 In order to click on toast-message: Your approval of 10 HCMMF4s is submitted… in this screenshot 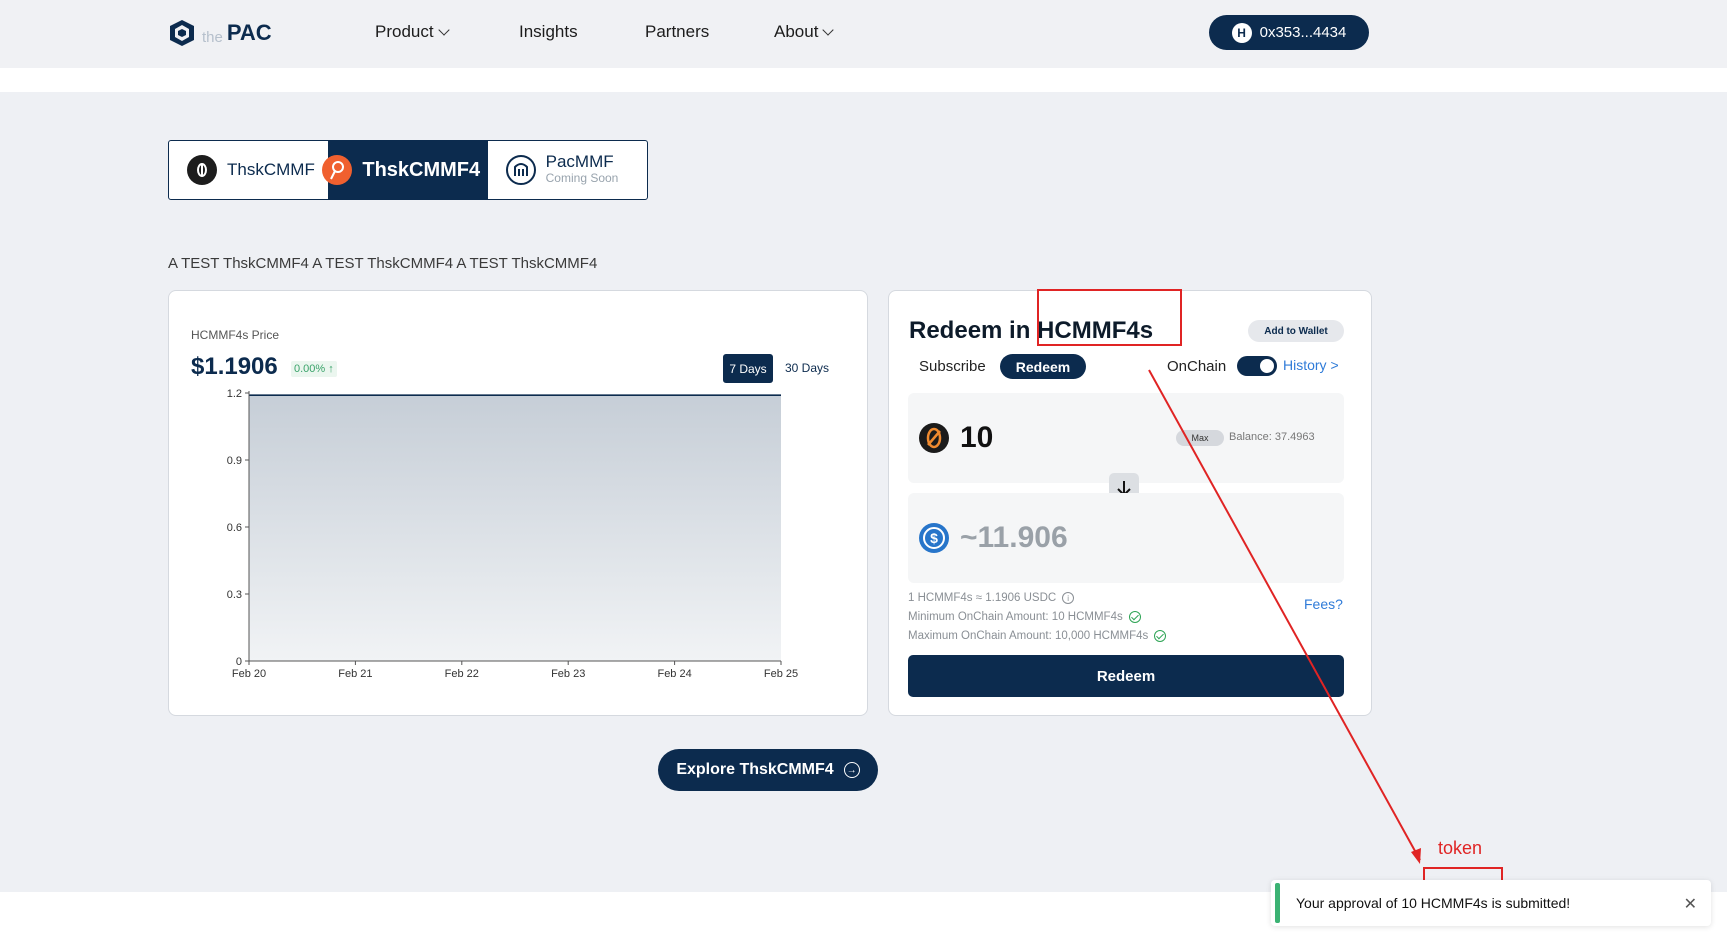, I will do `click(1433, 903)`.